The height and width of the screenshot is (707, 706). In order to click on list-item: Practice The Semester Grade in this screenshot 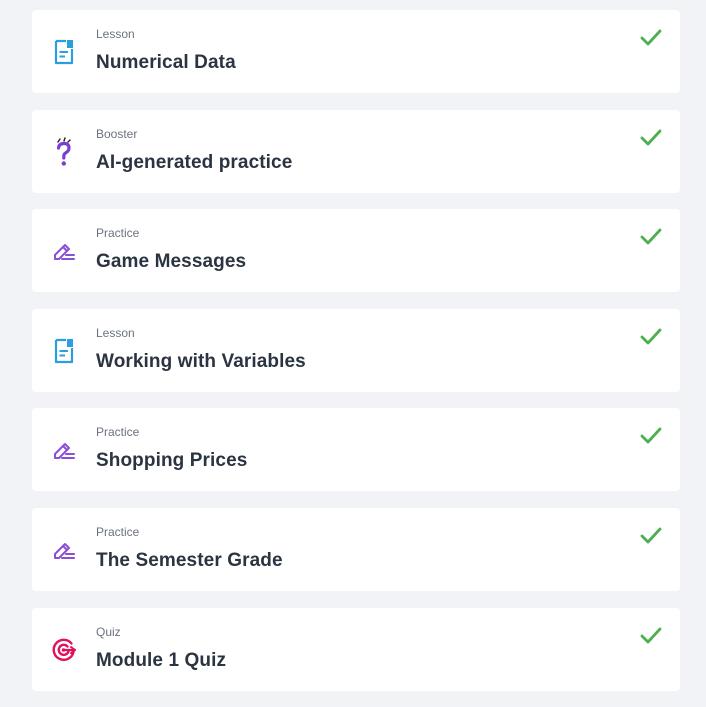, I will do `click(356, 549)`.